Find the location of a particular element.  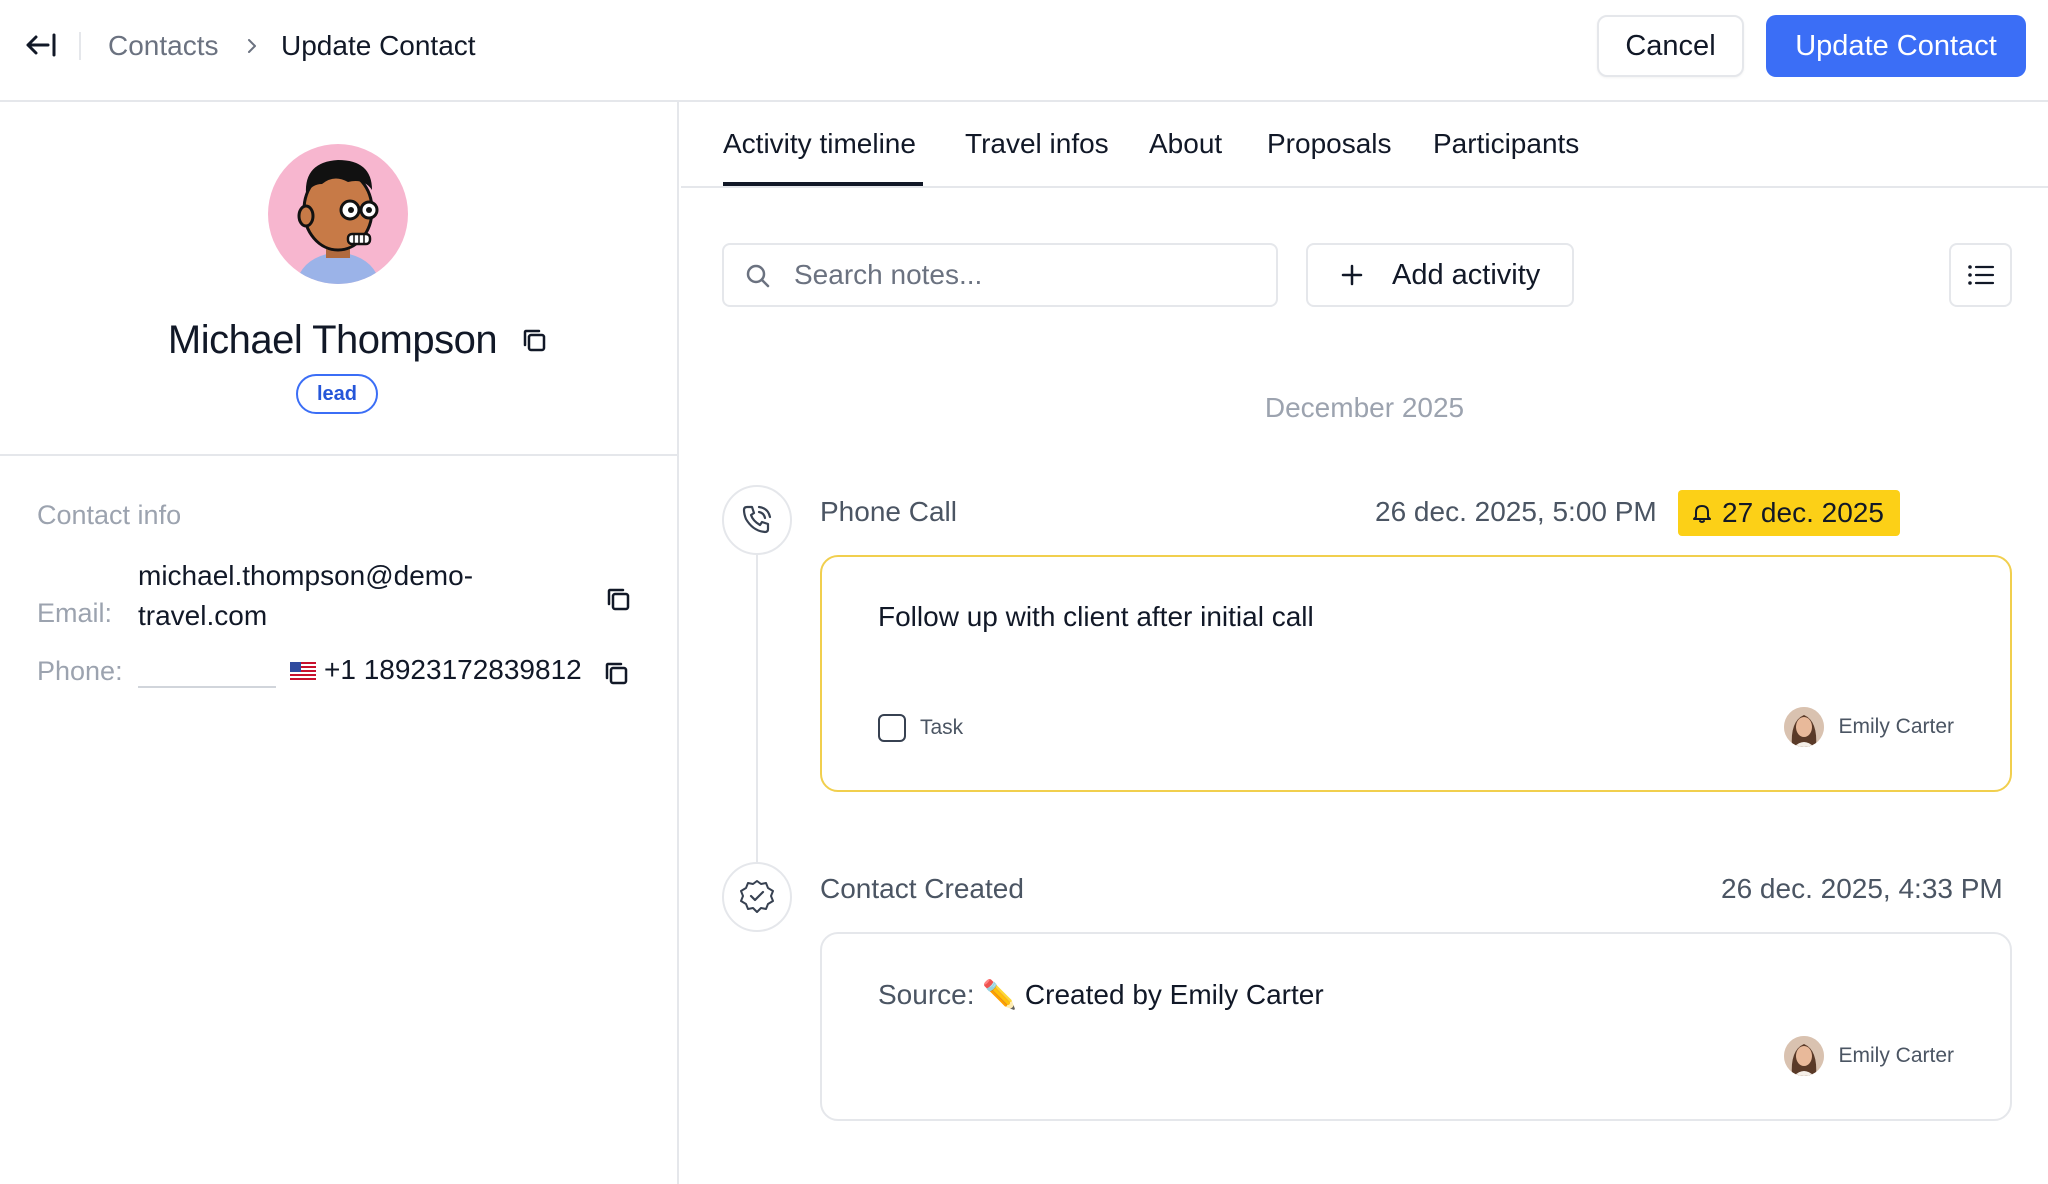

activity-datetime: 26 dec. 2025, 5:00 PM is located at coordinates (1516, 511).